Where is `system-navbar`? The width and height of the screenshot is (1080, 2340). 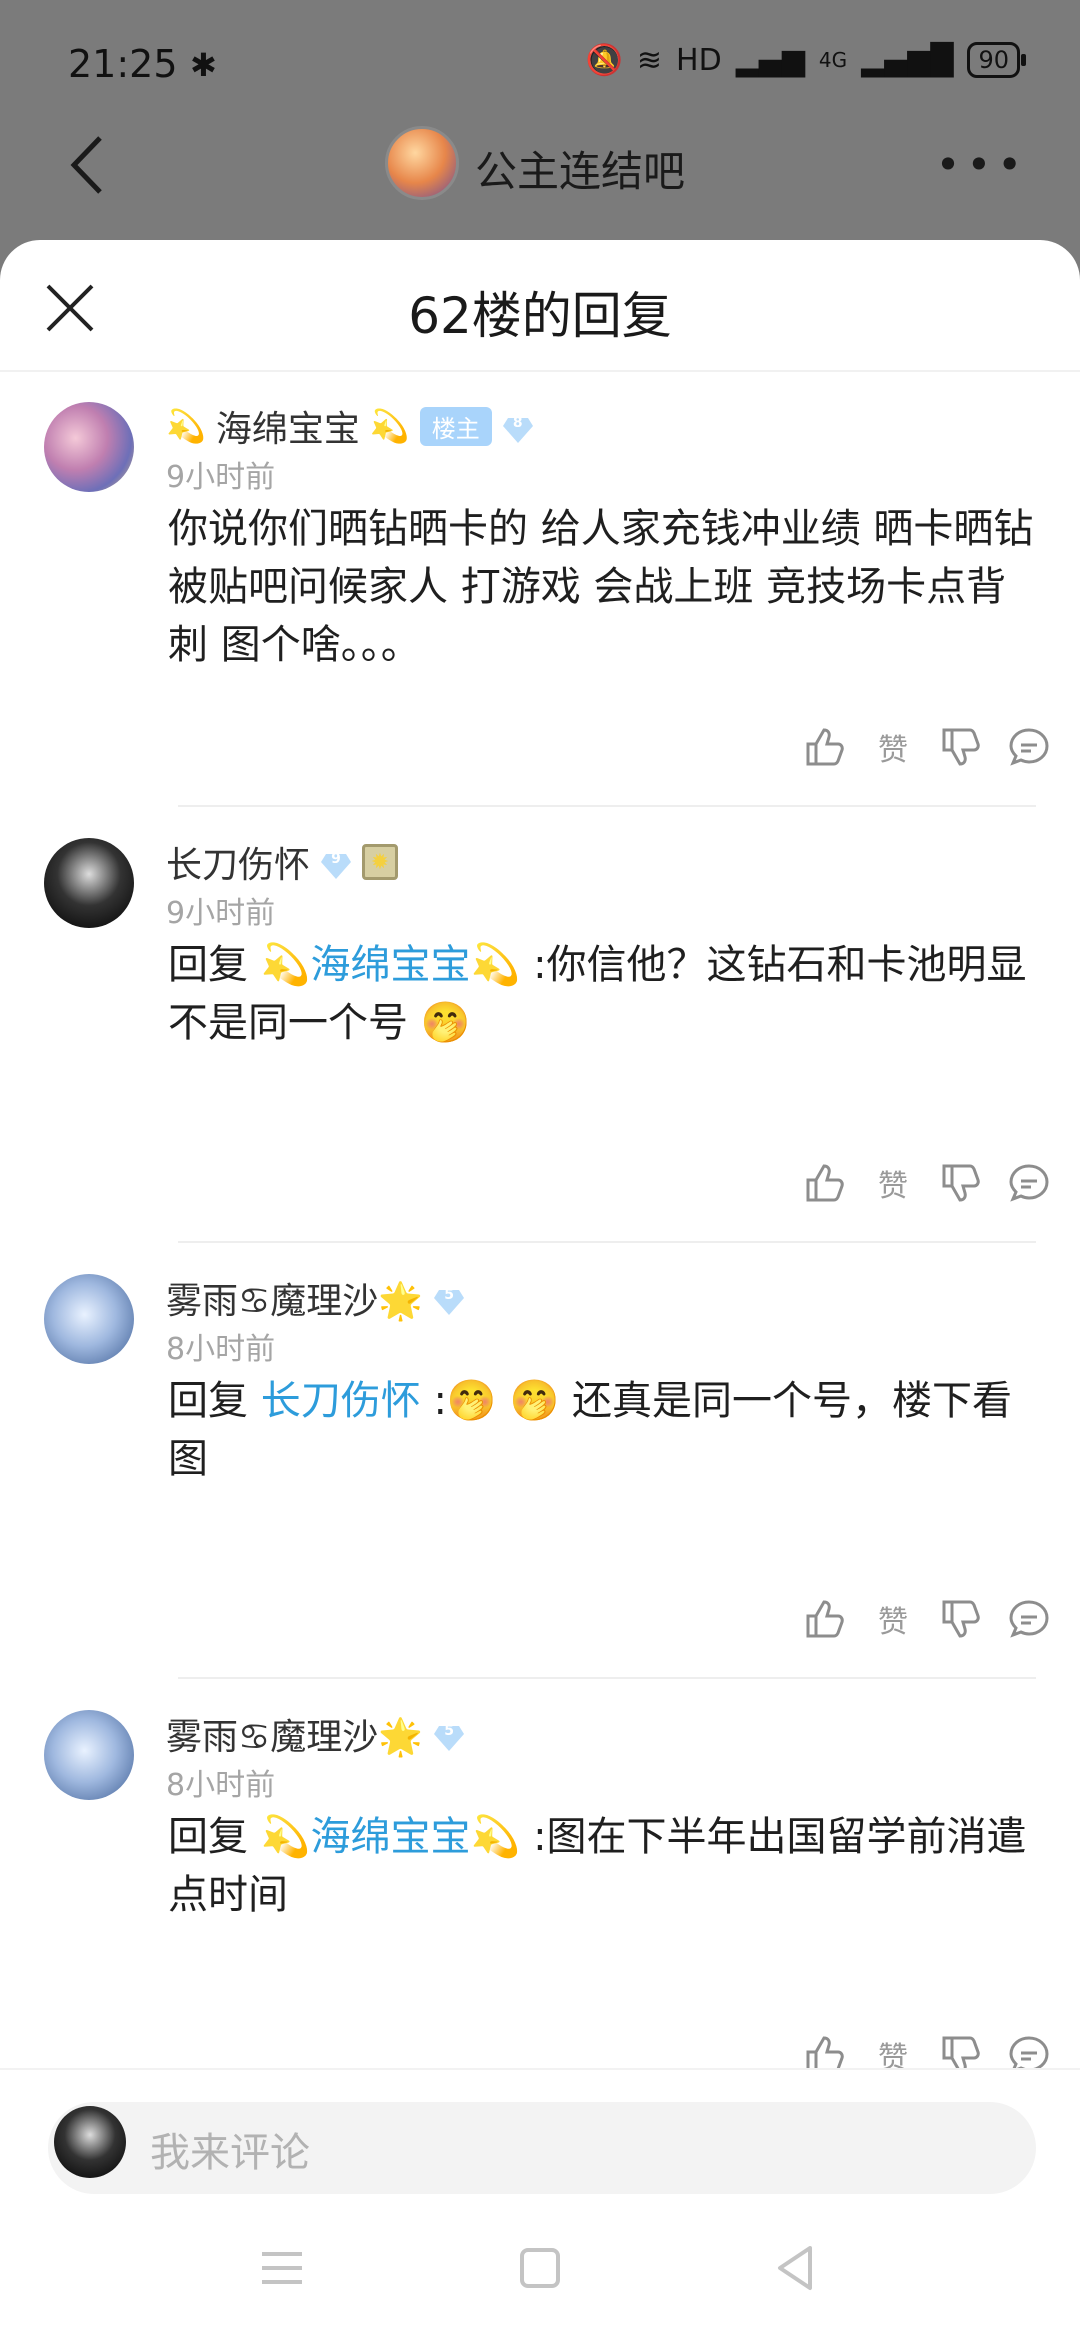 system-navbar is located at coordinates (540, 2274).